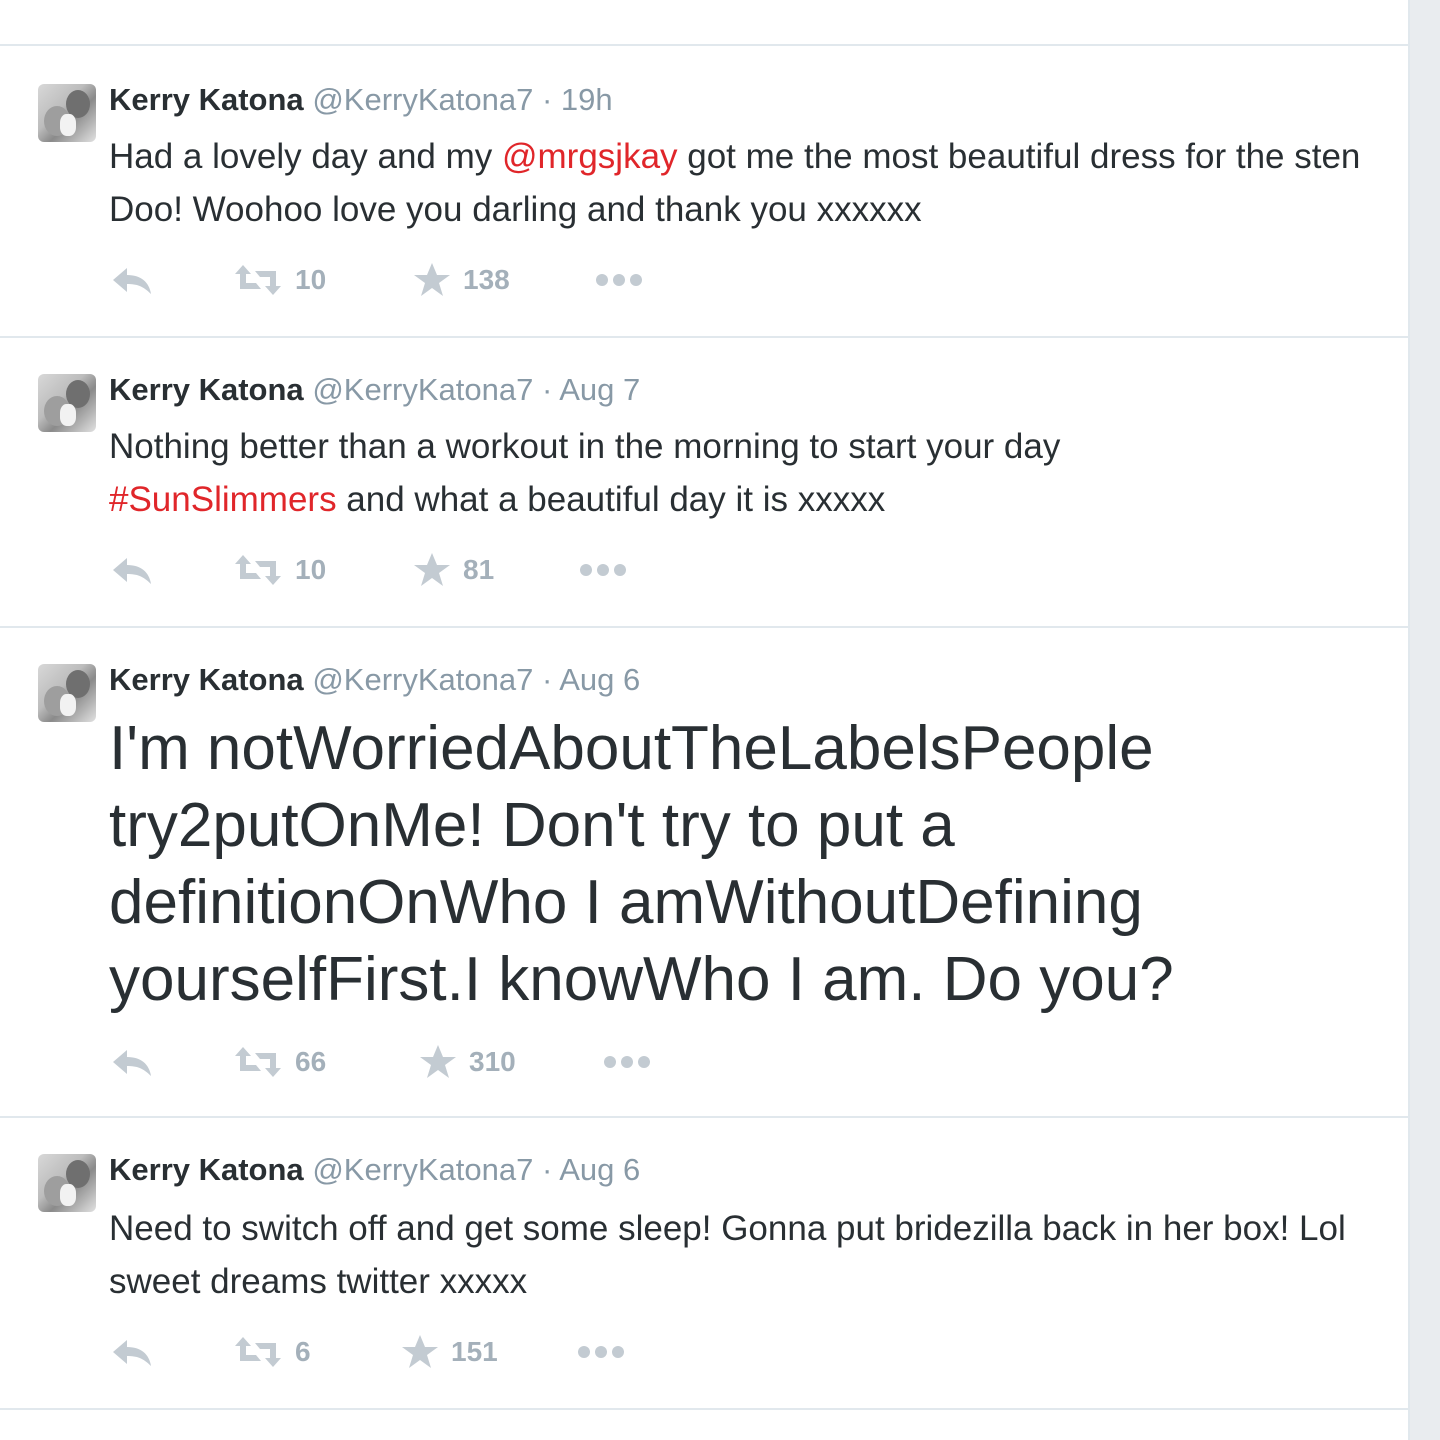 The width and height of the screenshot is (1440, 1440). Describe the element at coordinates (590, 156) in the screenshot. I see `mention-link: @mrgsjkay` at that location.